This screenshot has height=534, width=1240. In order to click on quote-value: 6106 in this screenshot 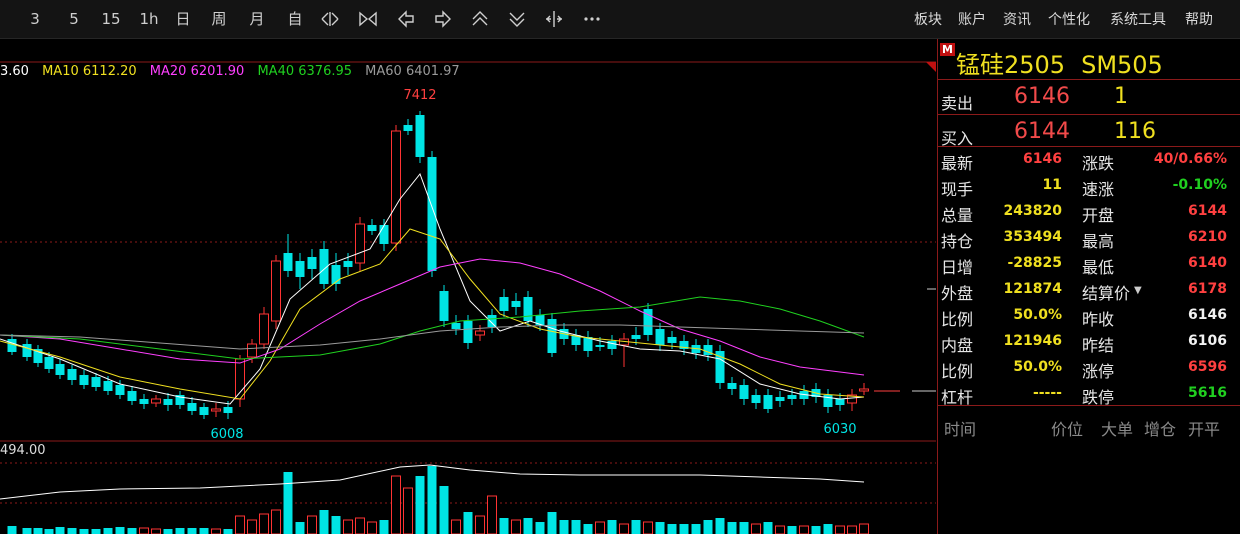, I will do `click(1207, 341)`.